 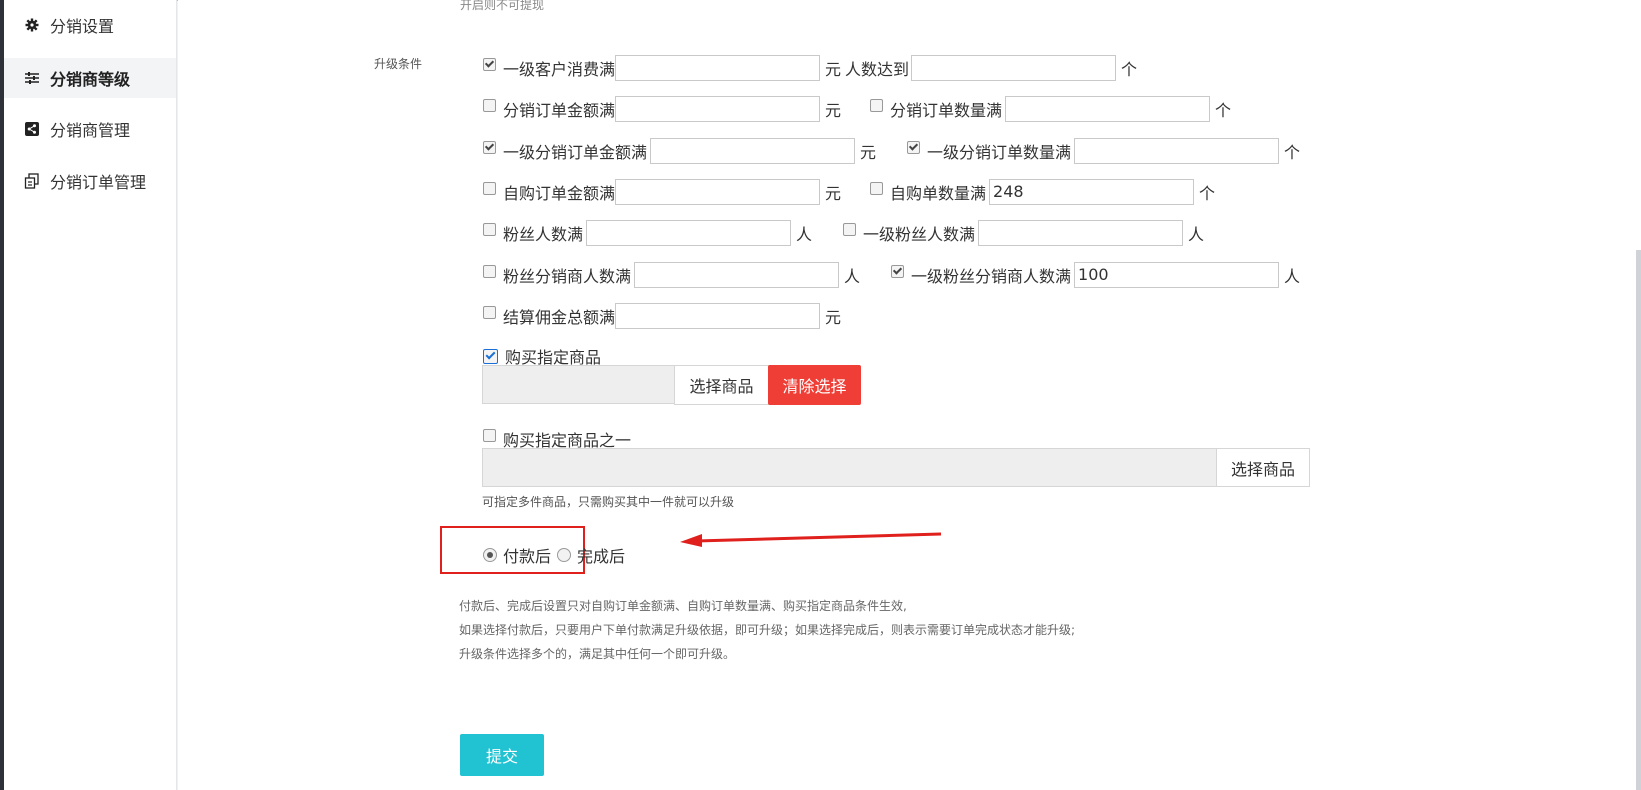 I want to click on gear-icon, so click(x=32, y=25).